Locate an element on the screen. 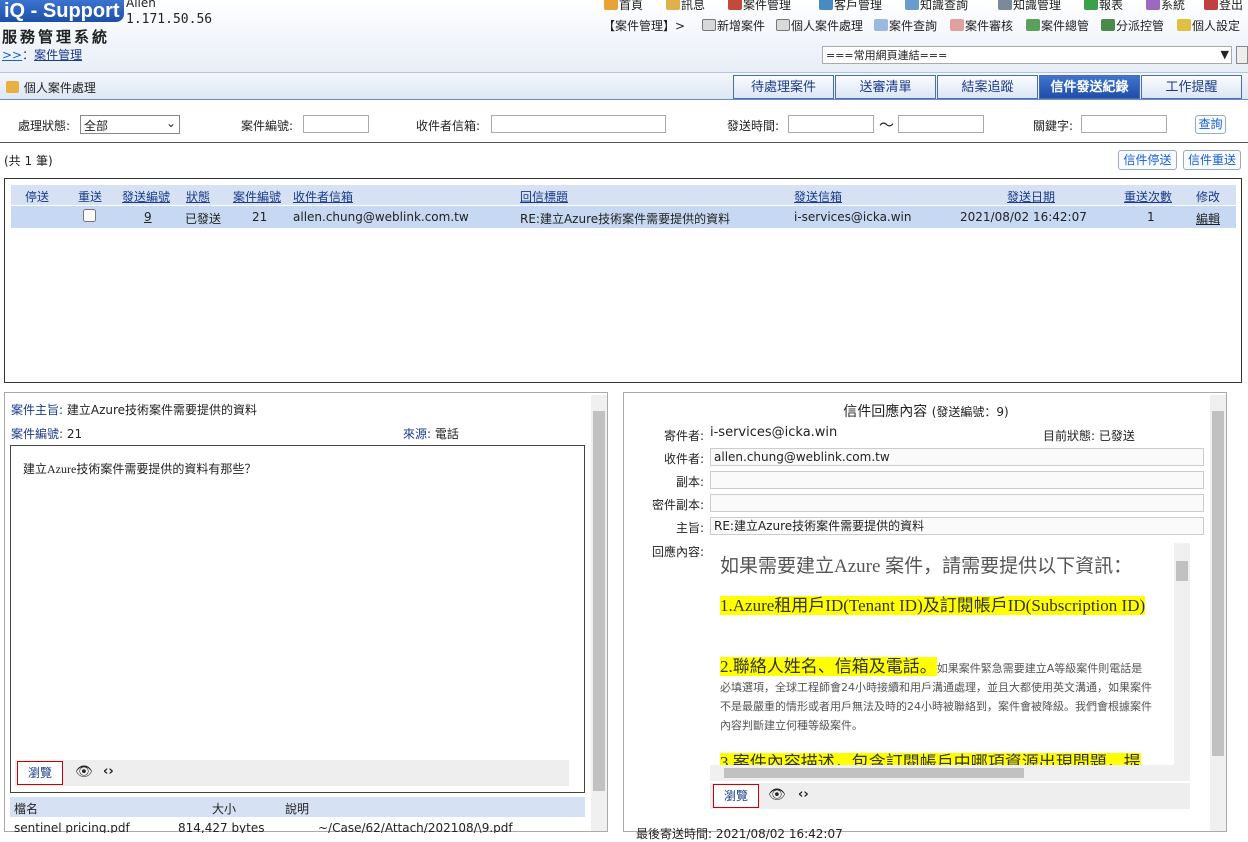  reply-hscrollbar is located at coordinates (950, 773).